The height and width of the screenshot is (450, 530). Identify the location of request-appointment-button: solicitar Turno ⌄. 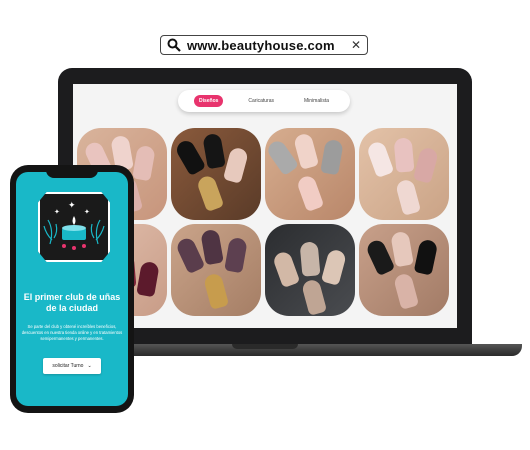
(72, 366).